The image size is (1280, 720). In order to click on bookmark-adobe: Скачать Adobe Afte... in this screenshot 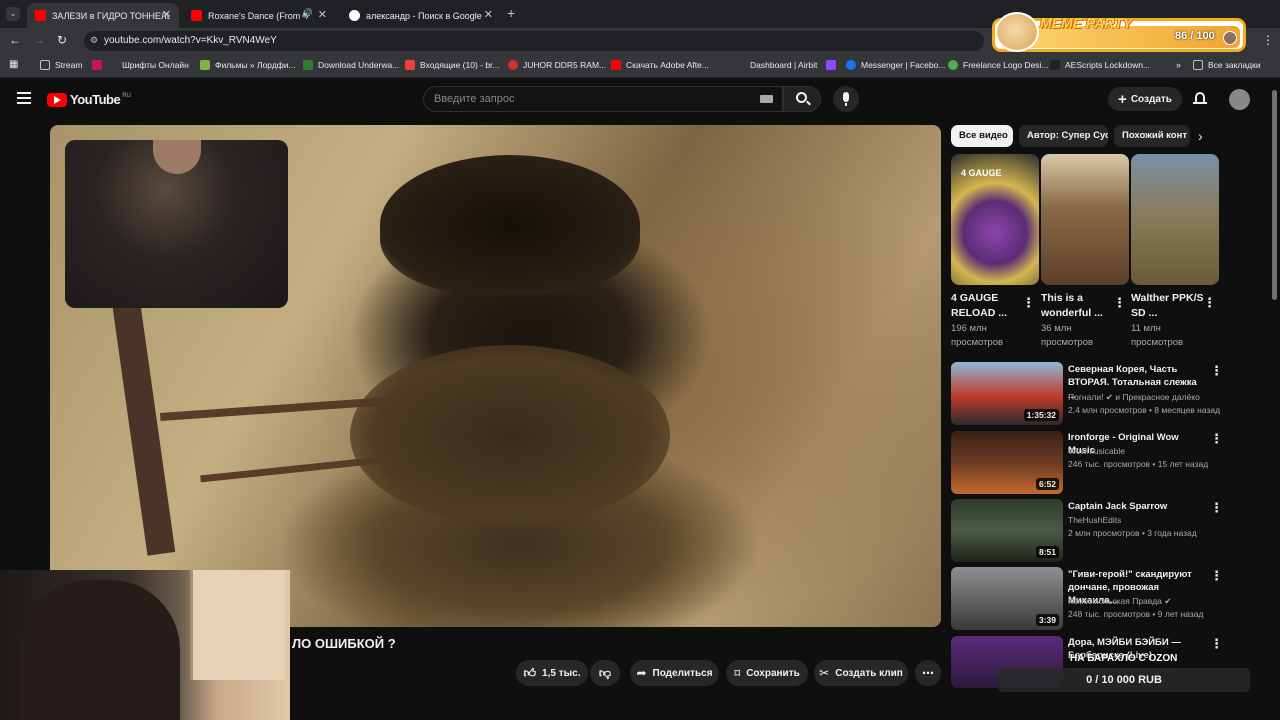, I will do `click(660, 65)`.